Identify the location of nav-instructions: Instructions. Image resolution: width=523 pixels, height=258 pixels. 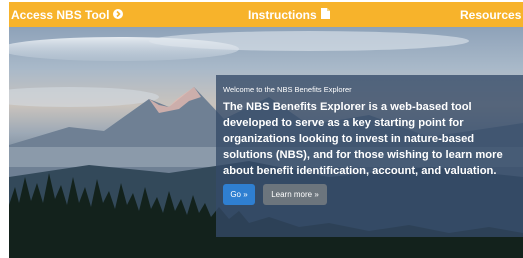
(289, 14).